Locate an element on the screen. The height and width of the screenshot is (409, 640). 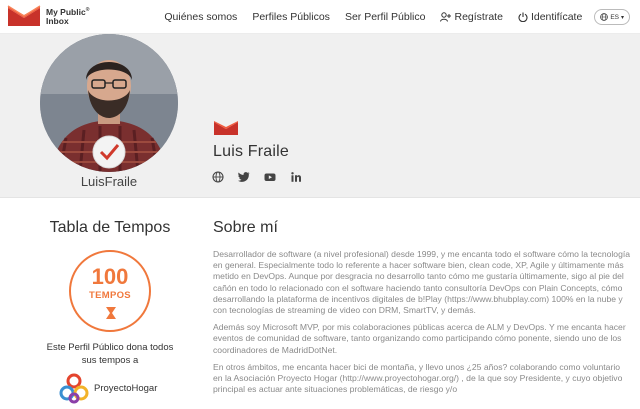
partner-name: ProyectoHogar is located at coordinates (126, 388).